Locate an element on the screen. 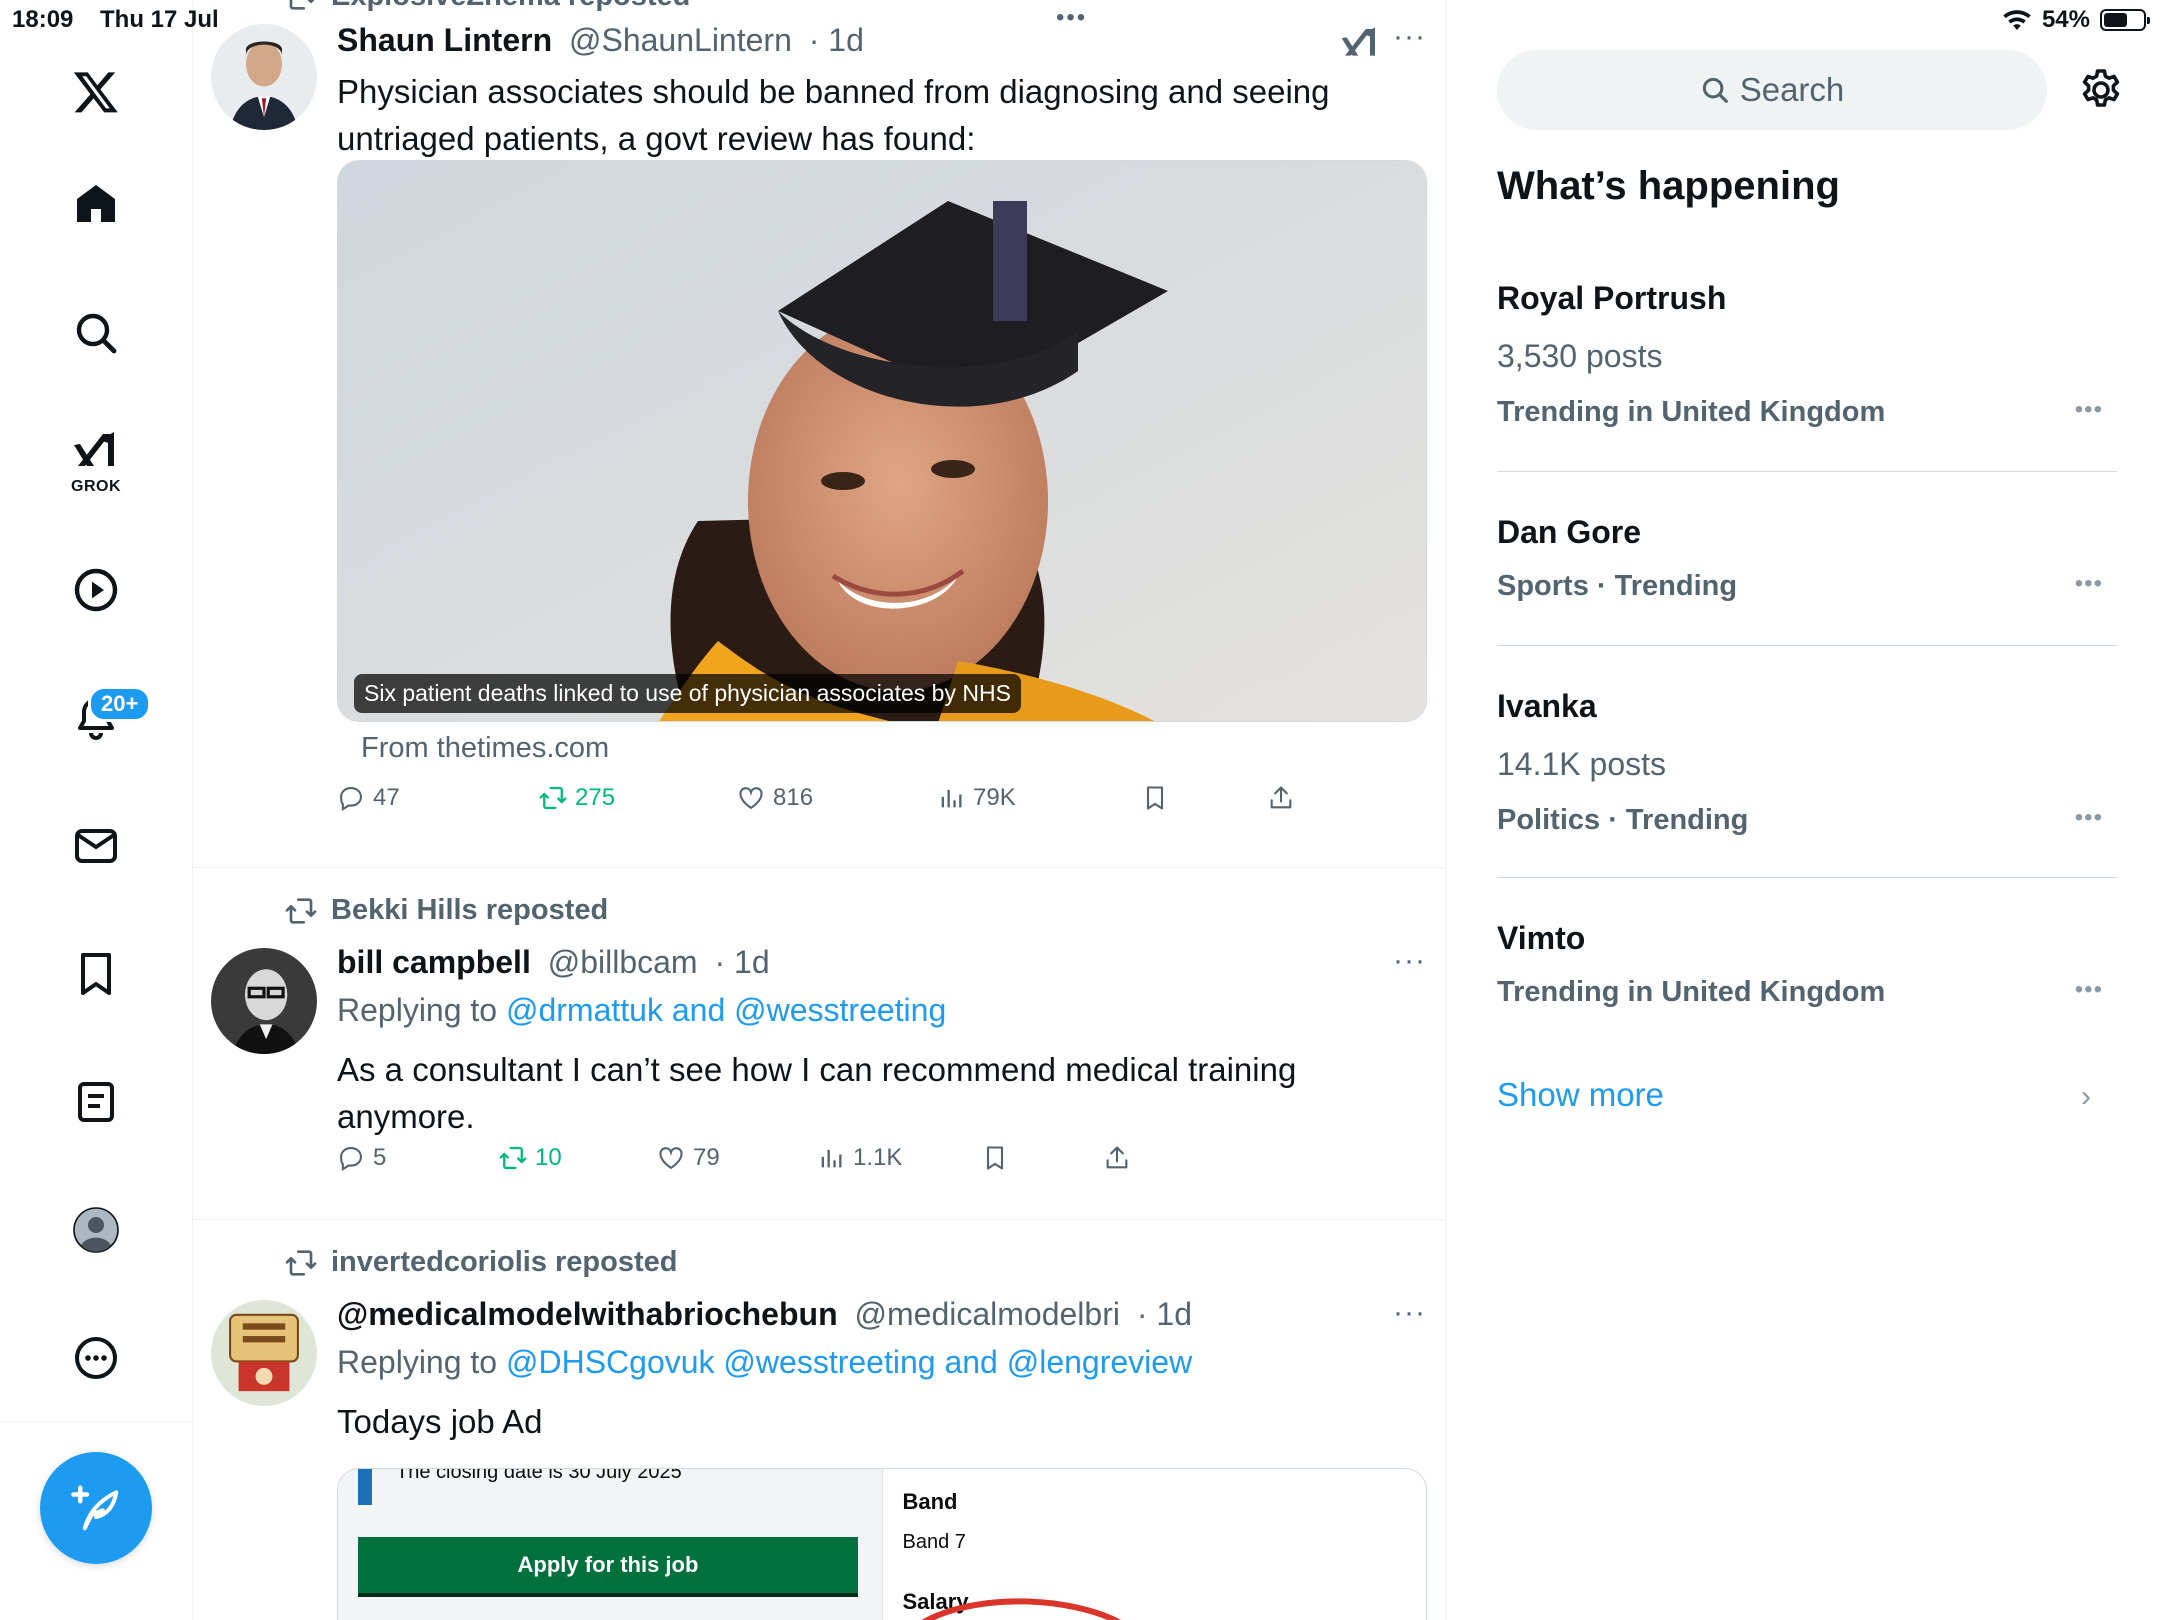  list-icon is located at coordinates (96, 1102).